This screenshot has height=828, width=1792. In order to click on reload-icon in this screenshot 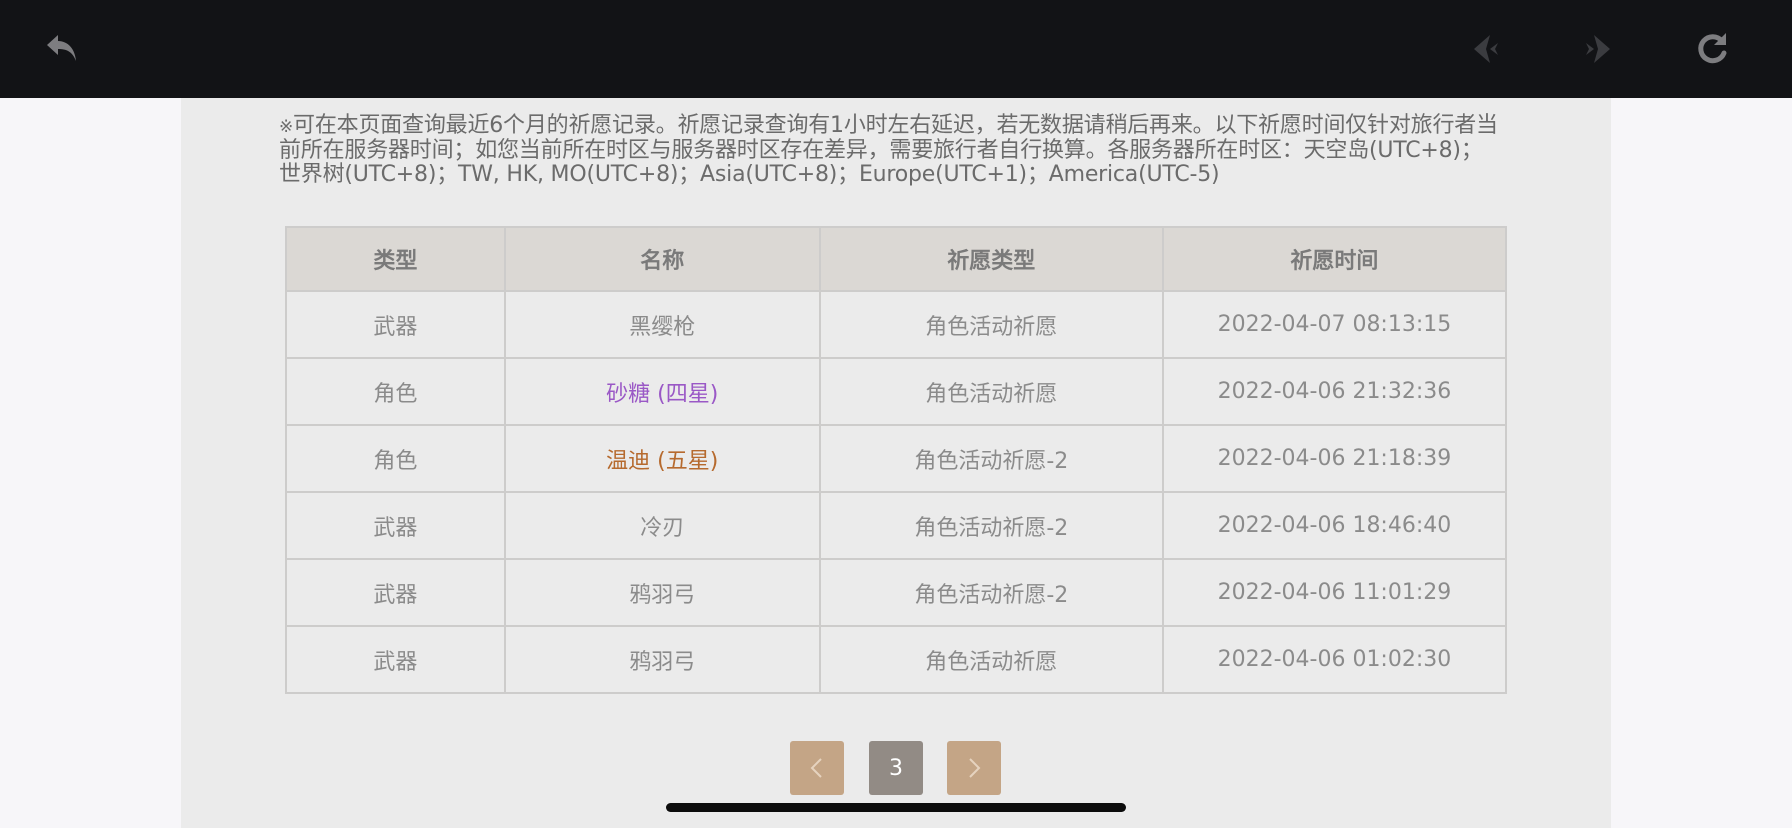, I will do `click(1712, 48)`.